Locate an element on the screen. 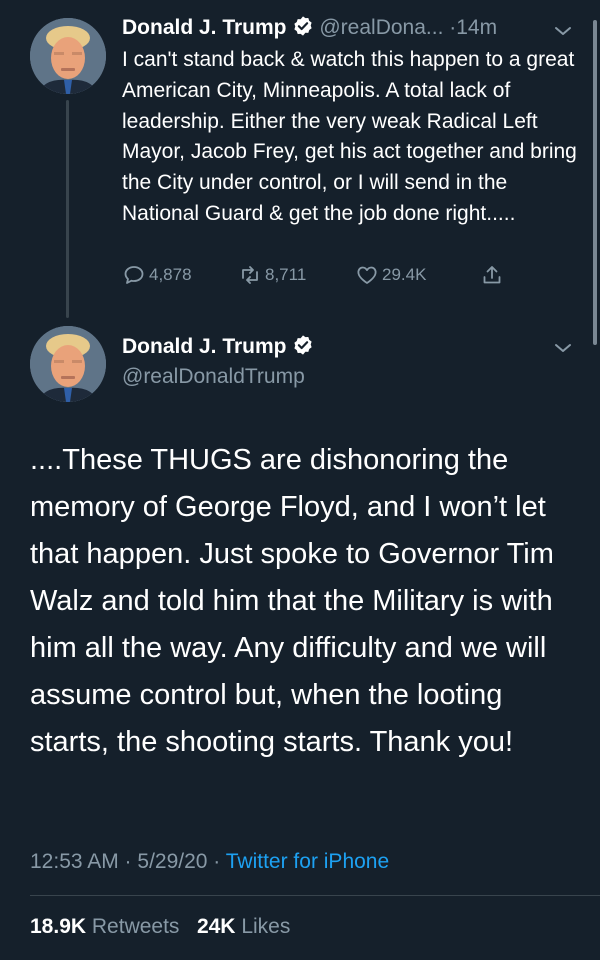 This screenshot has width=600, height=960. like-count: 29.4K is located at coordinates (404, 274).